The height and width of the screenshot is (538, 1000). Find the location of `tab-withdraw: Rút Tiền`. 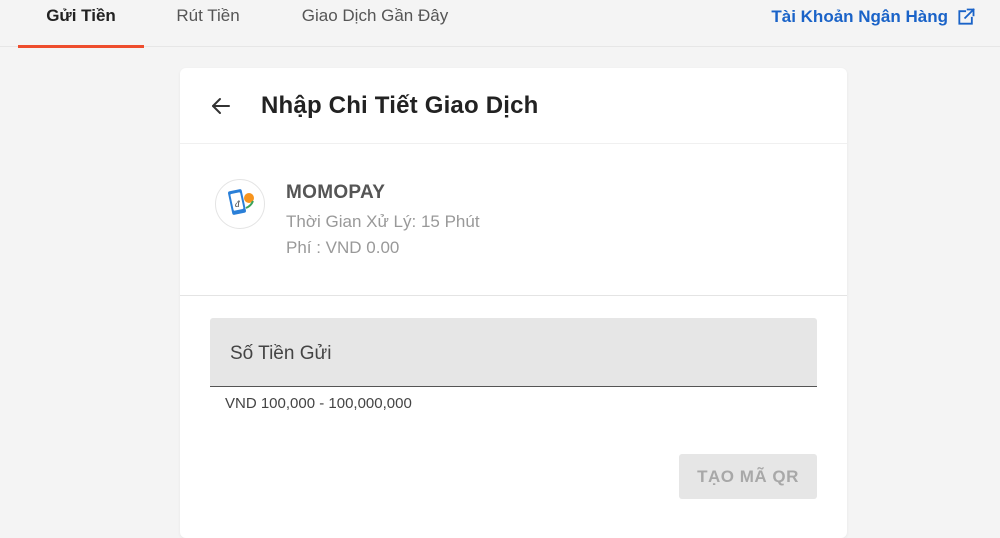

tab-withdraw: Rút Tiền is located at coordinates (208, 23).